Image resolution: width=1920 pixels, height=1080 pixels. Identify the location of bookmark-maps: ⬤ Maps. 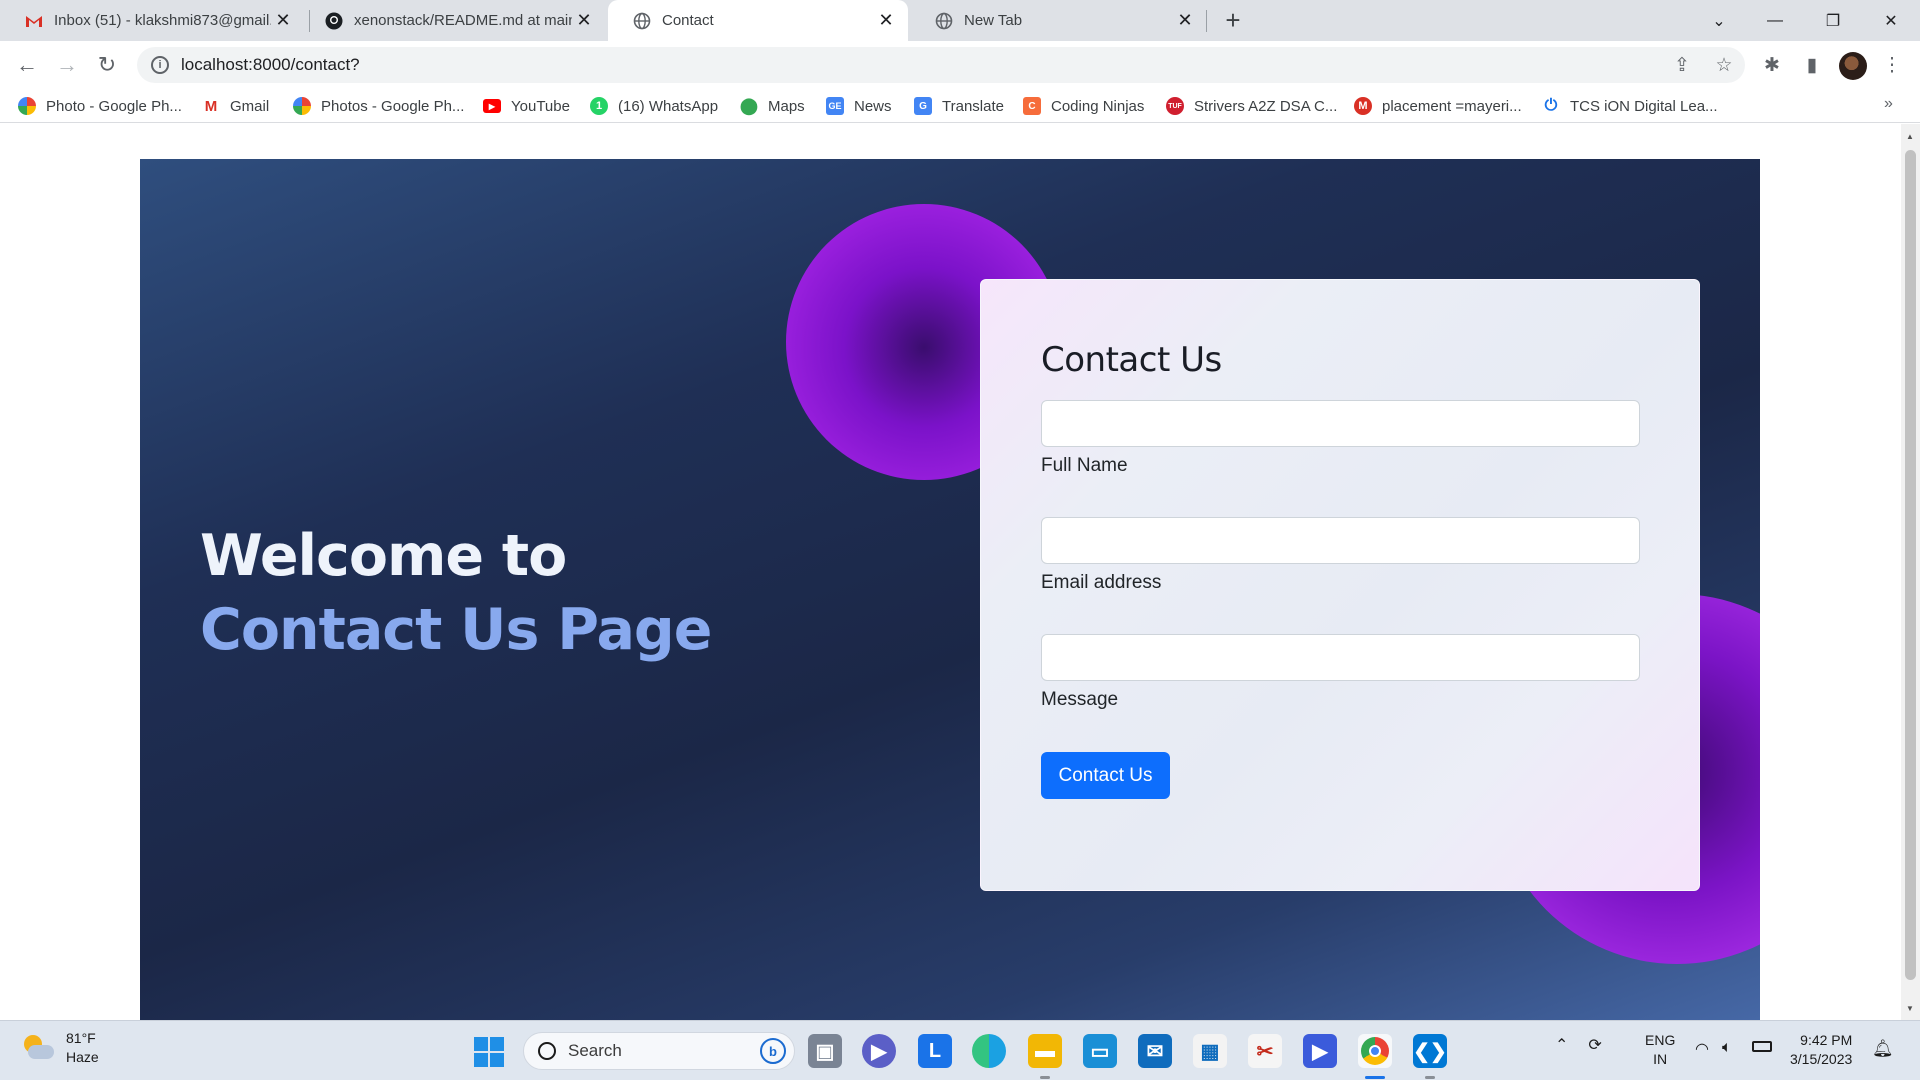
(772, 106).